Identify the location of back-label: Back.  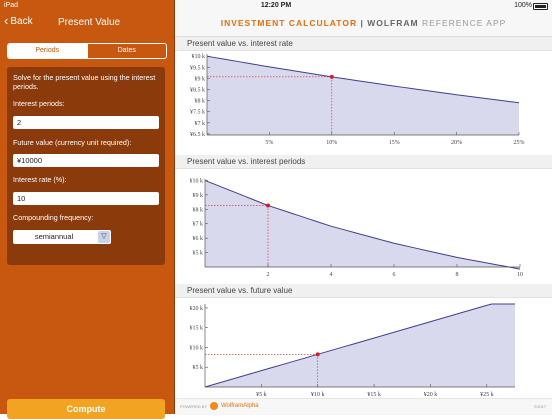
(21, 21).